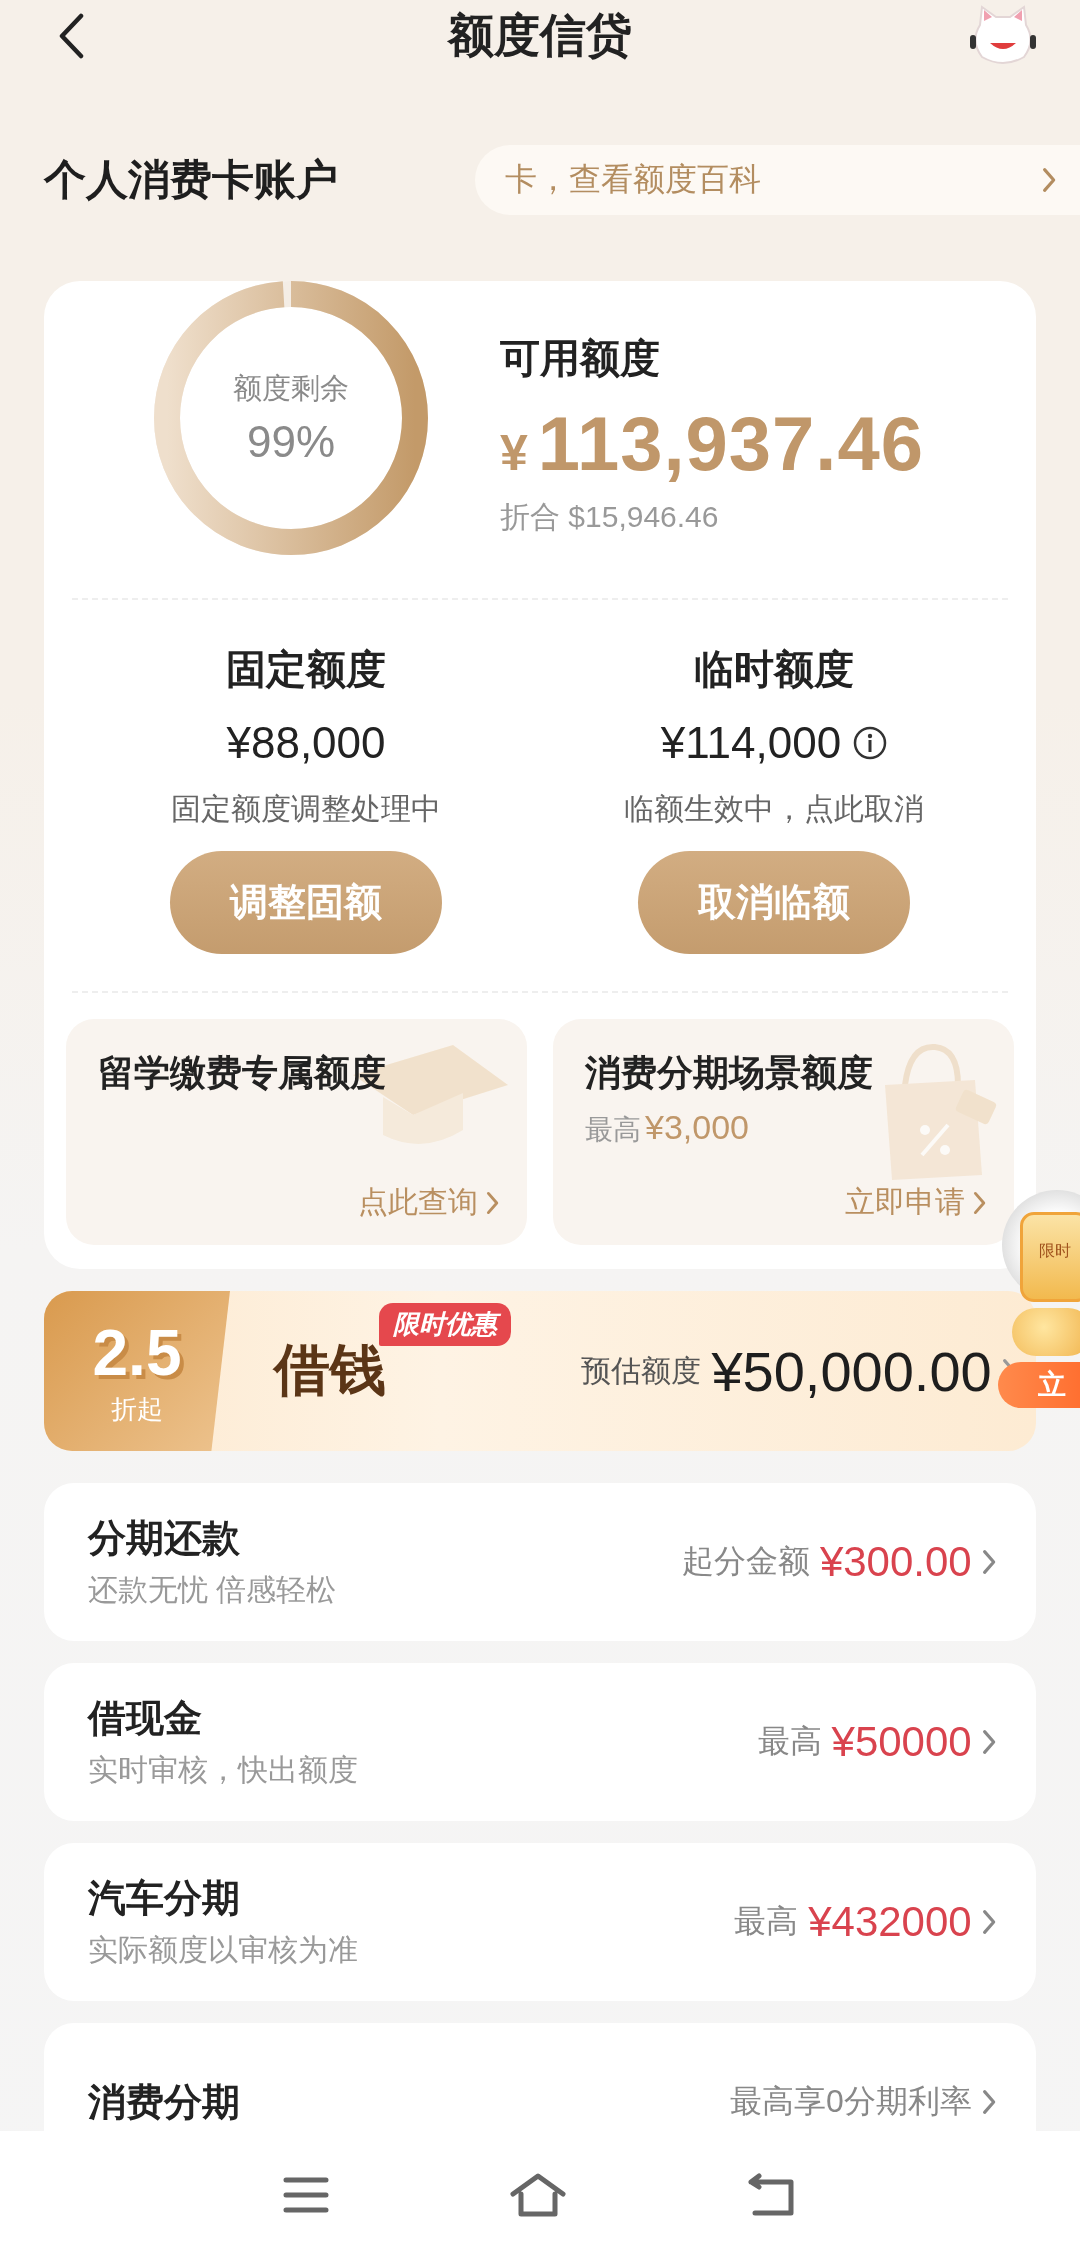 The height and width of the screenshot is (2258, 1080). What do you see at coordinates (223, 1770) in the screenshot?
I see `product-subtitle: 实时审核，快出额度` at bounding box center [223, 1770].